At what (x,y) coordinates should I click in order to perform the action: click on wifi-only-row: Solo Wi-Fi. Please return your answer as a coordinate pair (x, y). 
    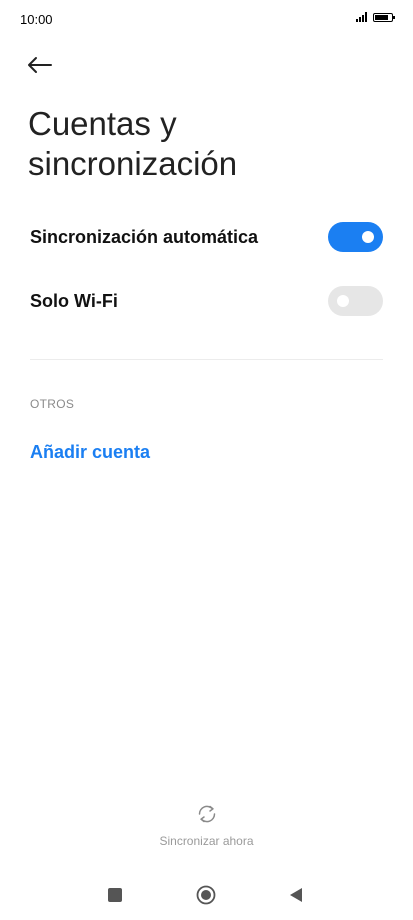
    Looking at the image, I should click on (206, 301).